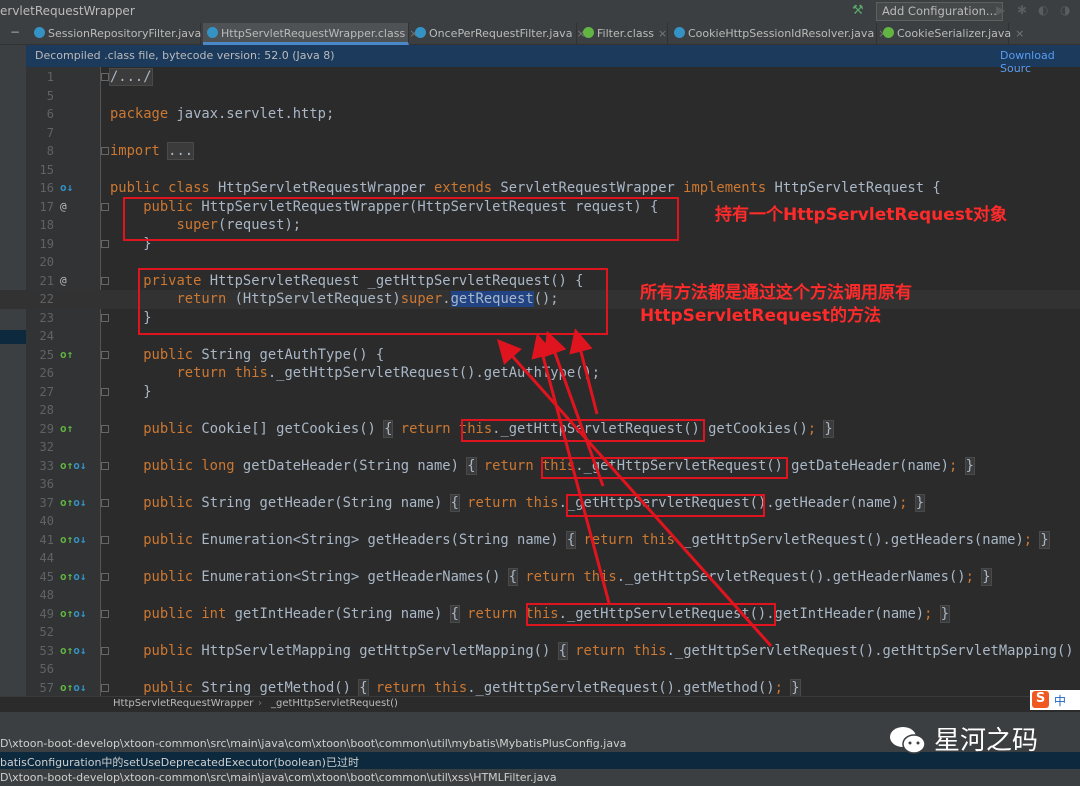  I want to click on annotation-arrows, so click(635, 487).